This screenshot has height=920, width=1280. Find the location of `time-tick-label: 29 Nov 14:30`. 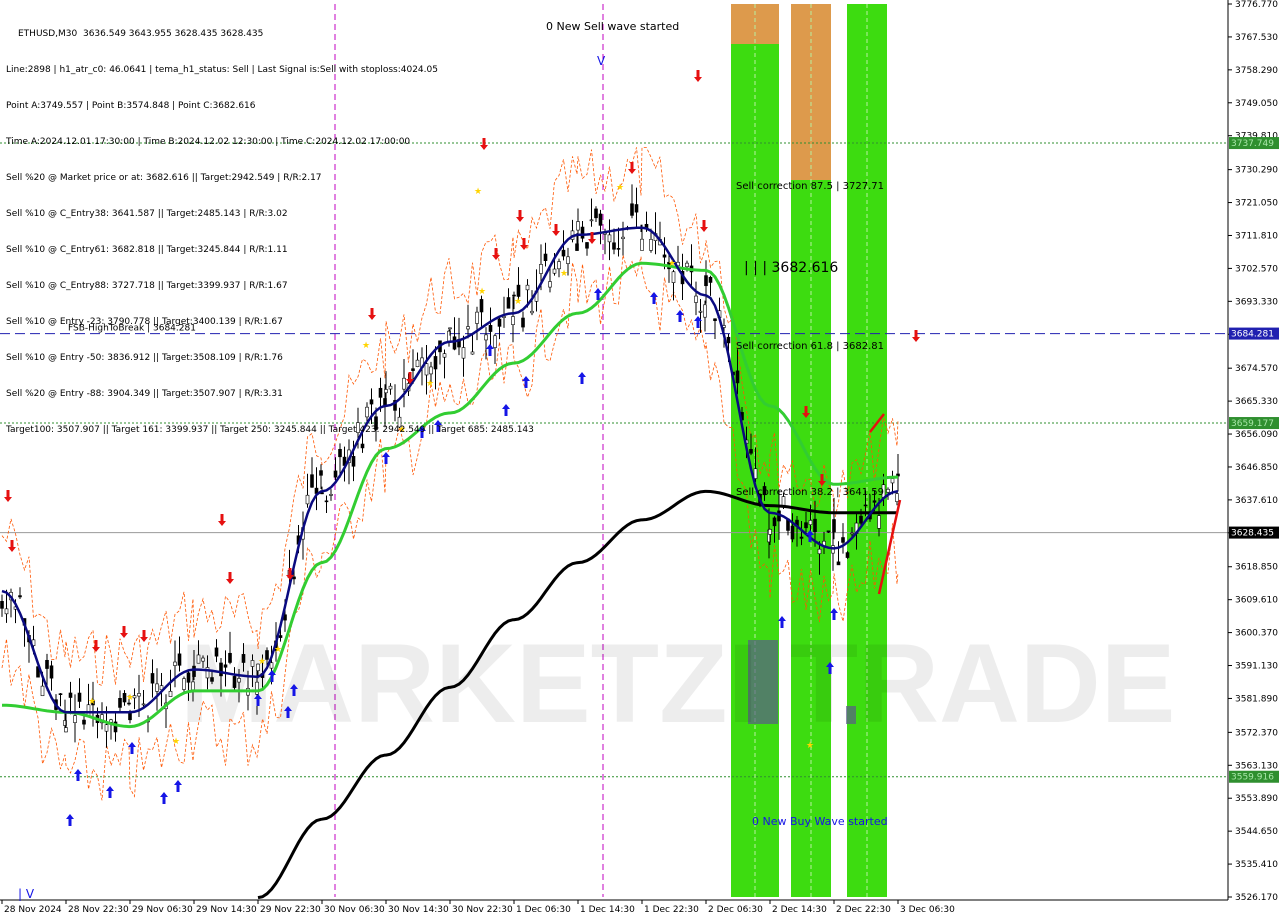

time-tick-label: 29 Nov 14:30 is located at coordinates (226, 910).